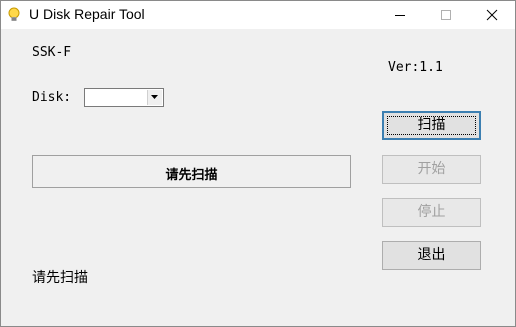  I want to click on title-bar: U Disk Repair Tool, so click(258, 15).